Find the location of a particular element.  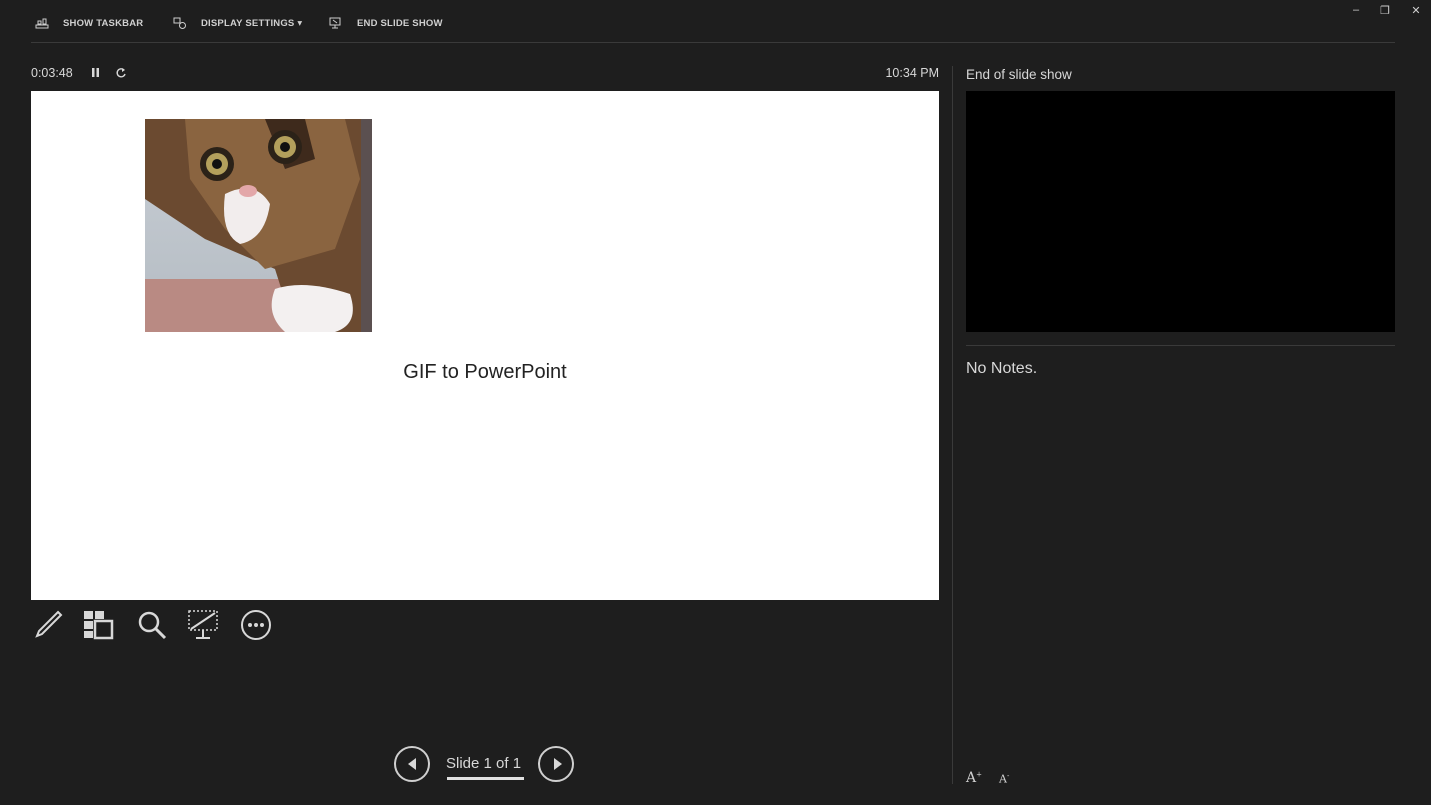

next-slide-label: End of slide show is located at coordinates (1019, 74).